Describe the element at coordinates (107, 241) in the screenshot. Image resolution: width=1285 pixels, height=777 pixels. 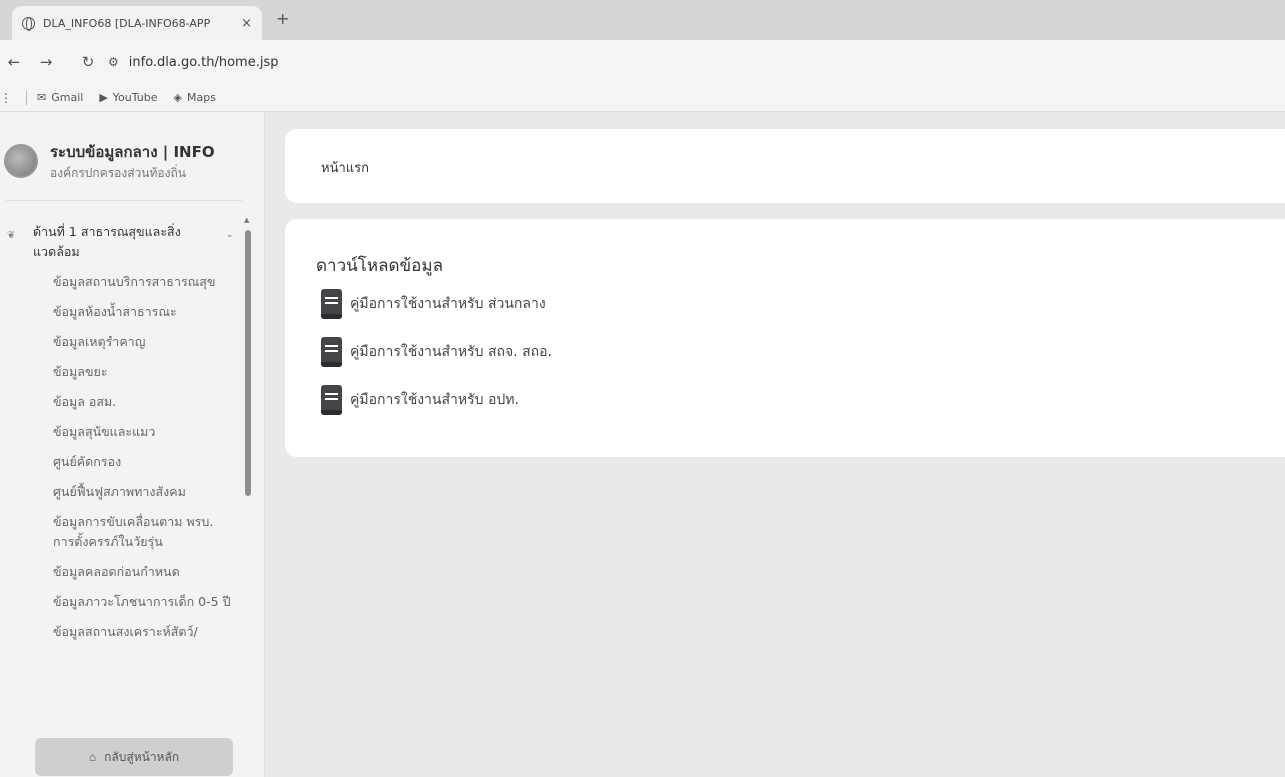
I see `menu-group-label: ด้านที่ 1 สาธารณสุขและสิ่งแวดล้อม` at that location.